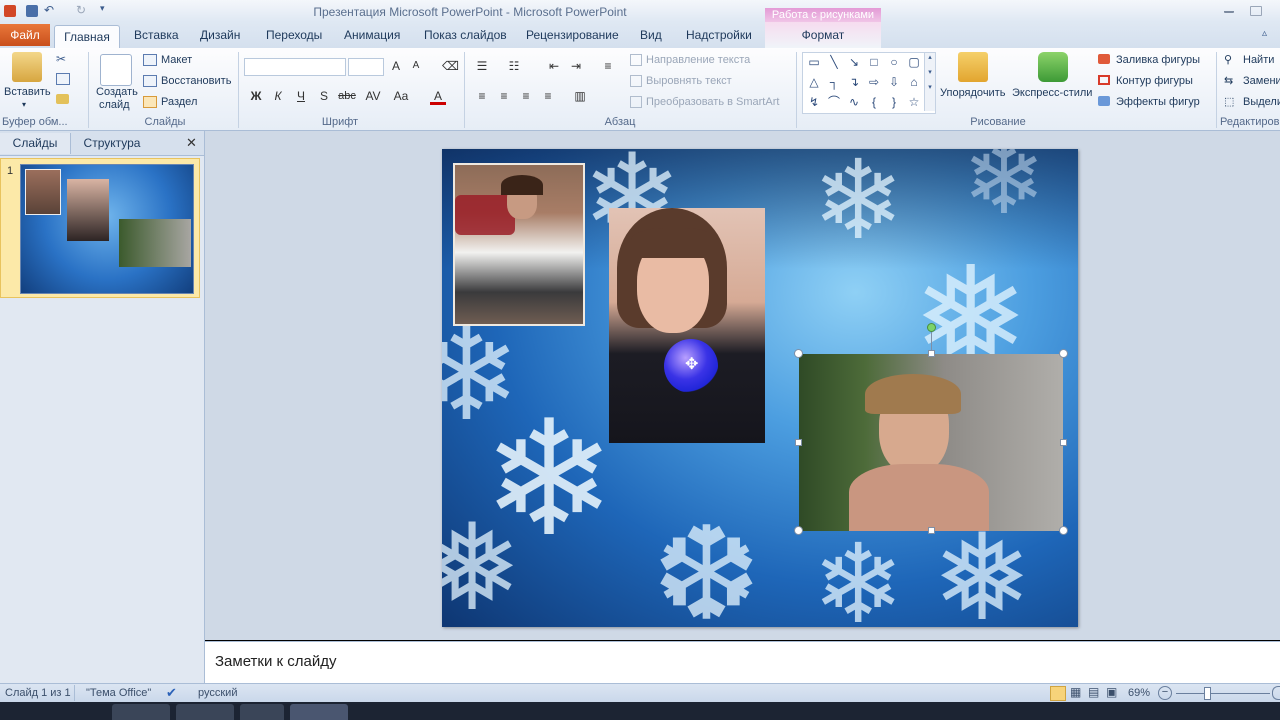  I want to click on notes-pane: Заметки к слайду, so click(742, 662).